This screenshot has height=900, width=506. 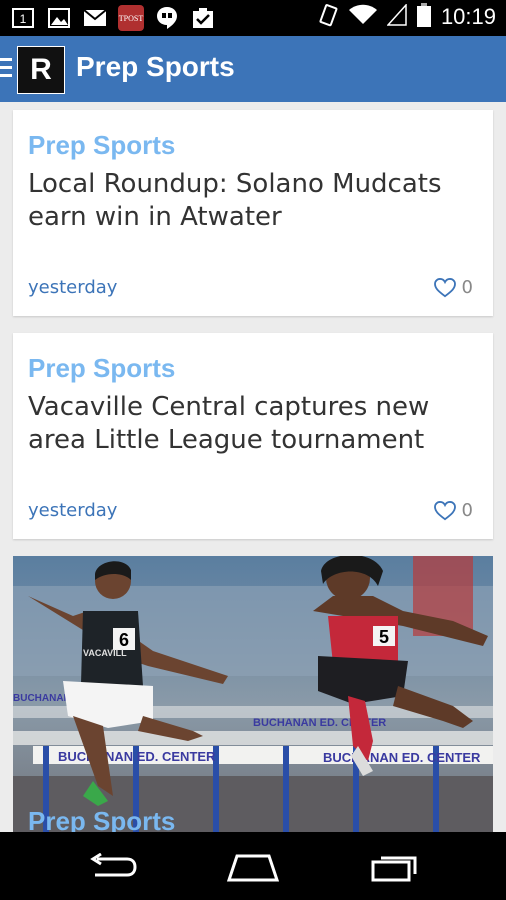 What do you see at coordinates (124, 640) in the screenshot?
I see `bib-number-left: 6` at bounding box center [124, 640].